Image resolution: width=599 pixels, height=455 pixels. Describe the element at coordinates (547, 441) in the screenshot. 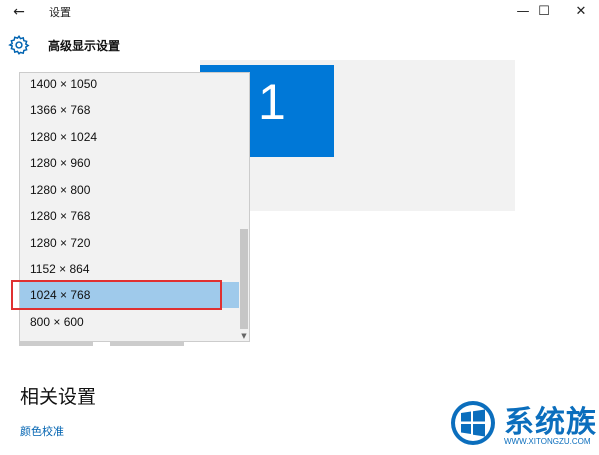

I see `watermark-url: WWW.XITONGZU.COM` at that location.